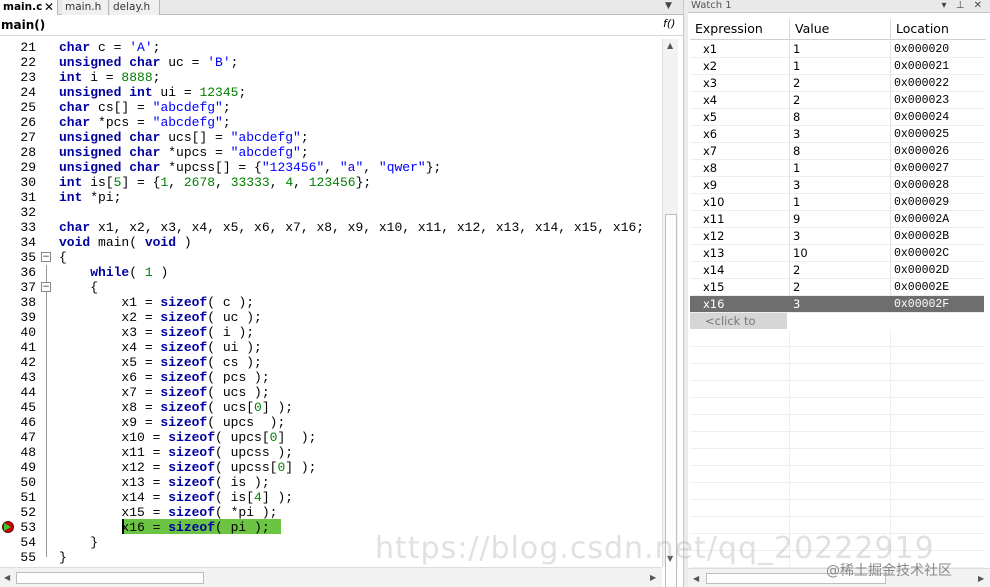 This screenshot has width=990, height=587. What do you see at coordinates (28, 482) in the screenshot?
I see `line-number: 50` at bounding box center [28, 482].